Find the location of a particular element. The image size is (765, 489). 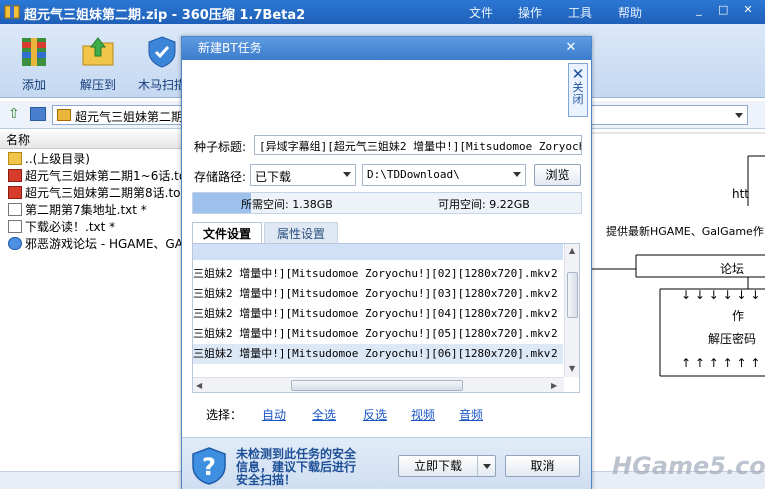

select-all-link: 全选 is located at coordinates (324, 414).